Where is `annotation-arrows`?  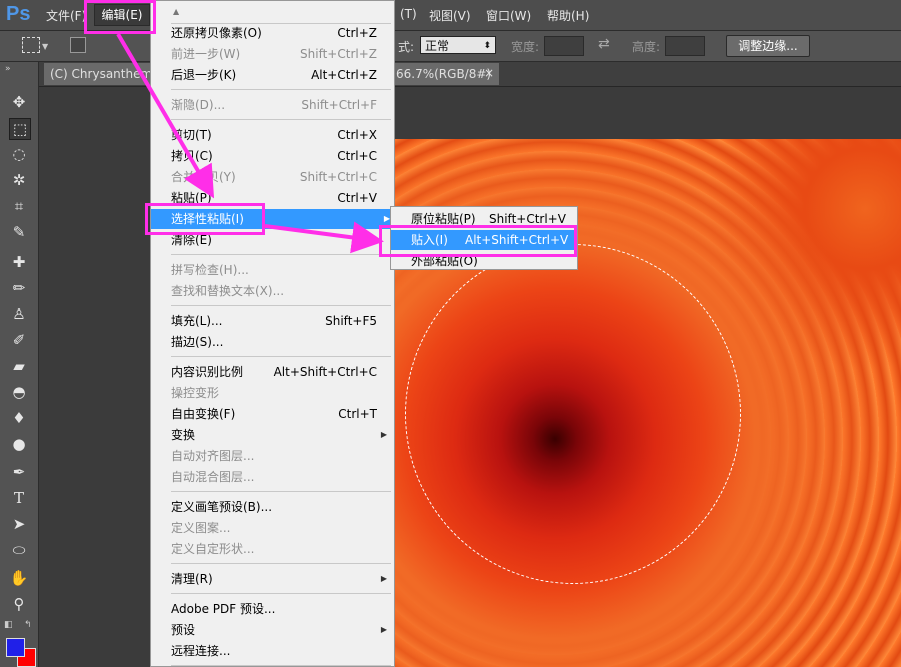
annotation-arrows is located at coordinates (250, 143).